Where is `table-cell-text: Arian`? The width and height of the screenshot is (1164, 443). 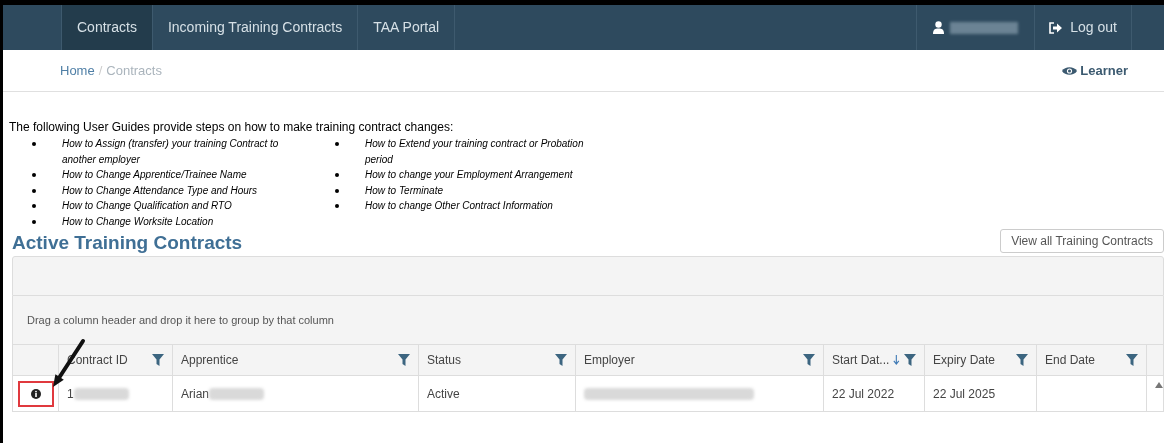 table-cell-text: Arian is located at coordinates (195, 394).